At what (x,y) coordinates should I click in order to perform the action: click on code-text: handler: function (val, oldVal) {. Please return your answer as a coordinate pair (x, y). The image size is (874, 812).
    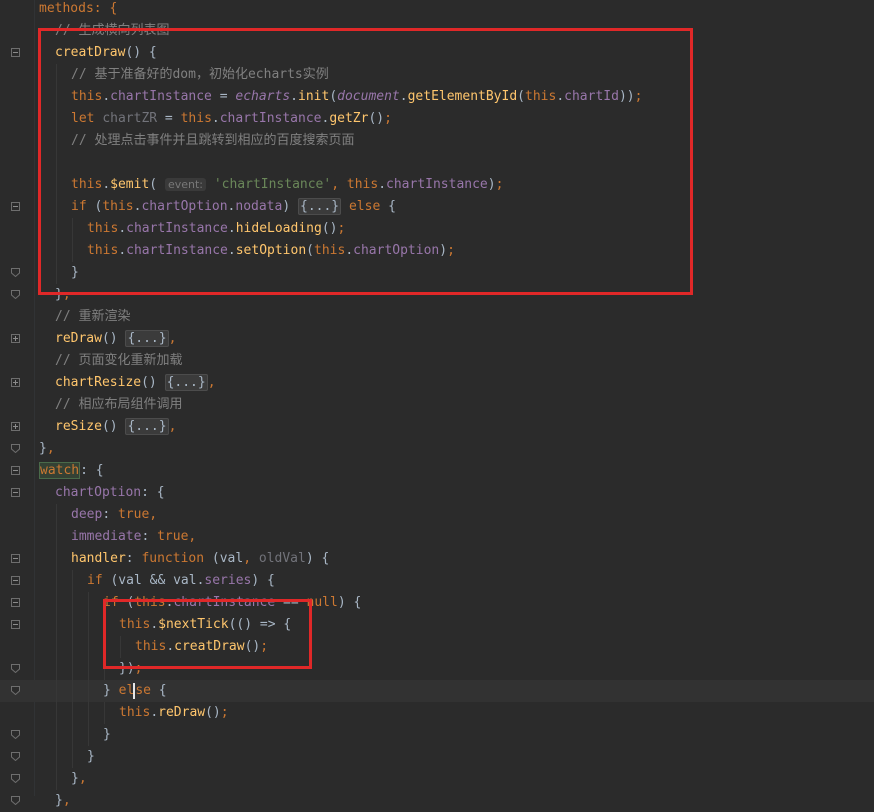
    Looking at the image, I should click on (200, 559).